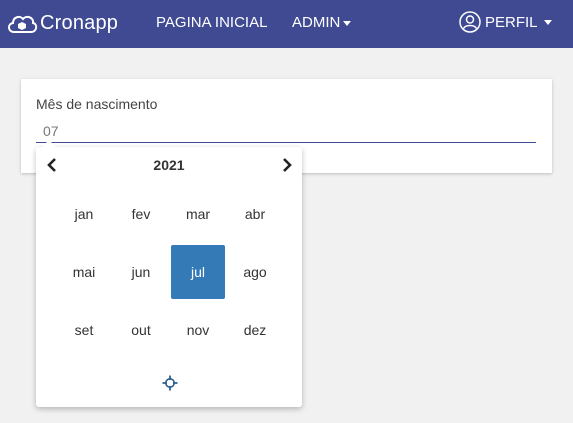 The width and height of the screenshot is (573, 423). Describe the element at coordinates (169, 165) in the screenshot. I see `year-switch: 2021` at that location.